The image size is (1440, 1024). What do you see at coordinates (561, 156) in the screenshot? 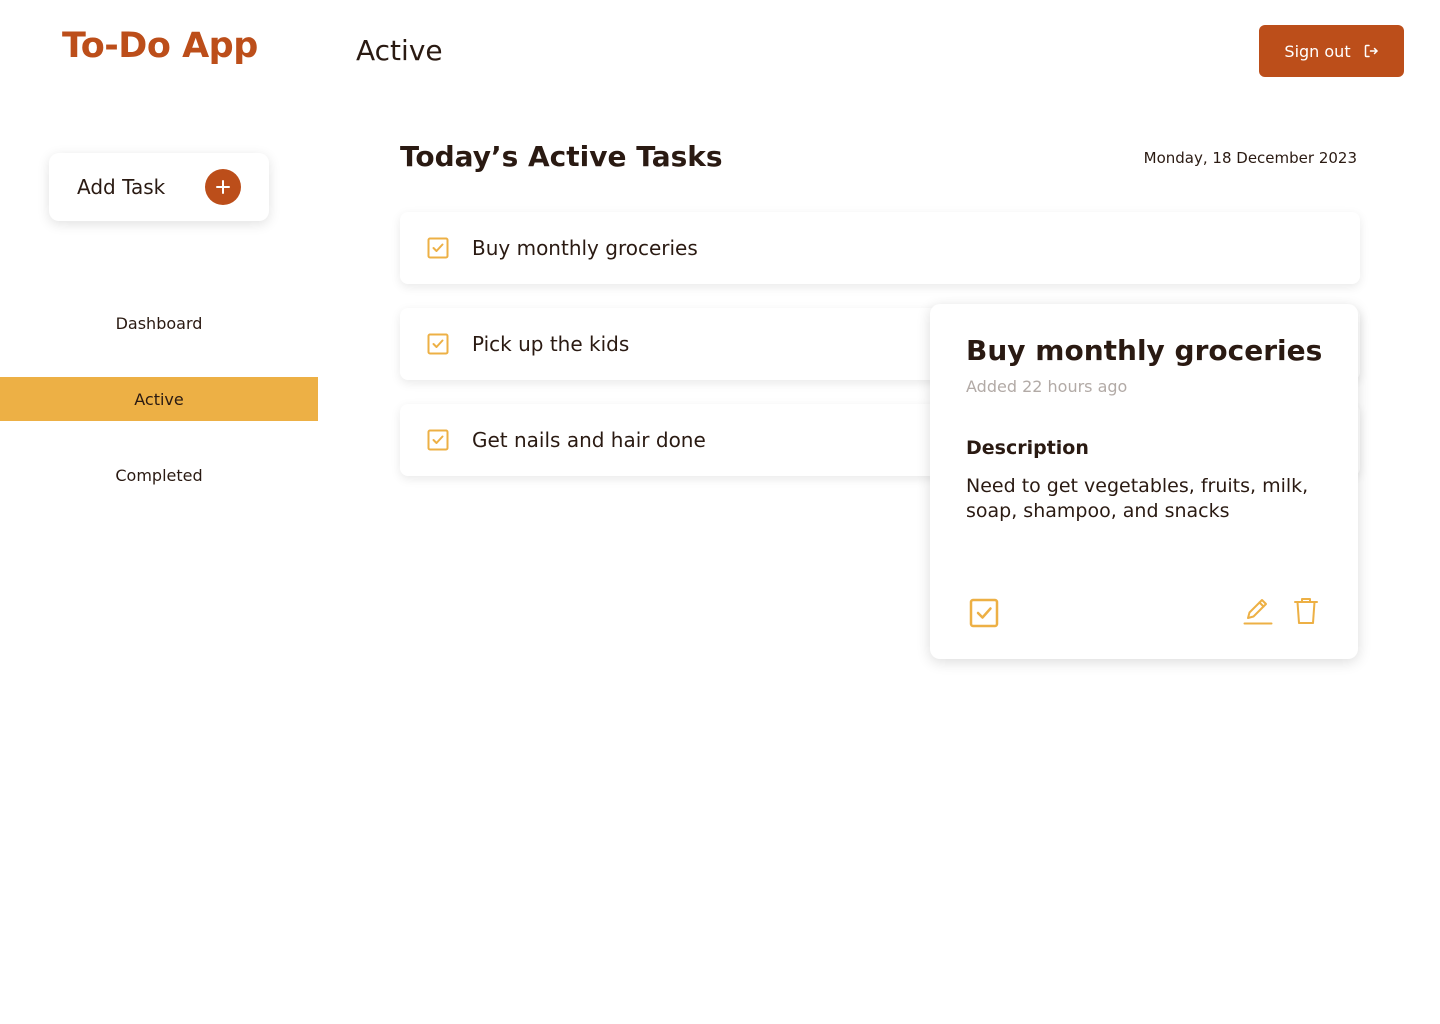
I see `section-title: Today’s Active Tasks` at bounding box center [561, 156].